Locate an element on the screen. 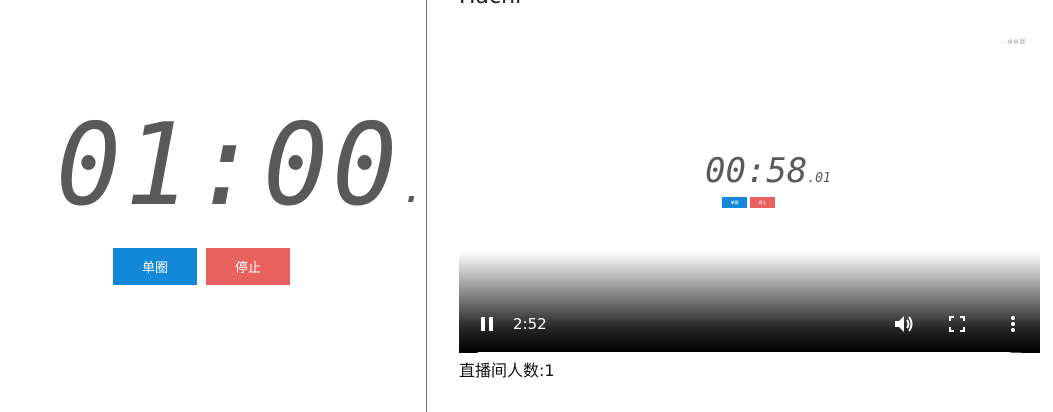 The width and height of the screenshot is (1053, 412). progress-fill is located at coordinates (744, 352).